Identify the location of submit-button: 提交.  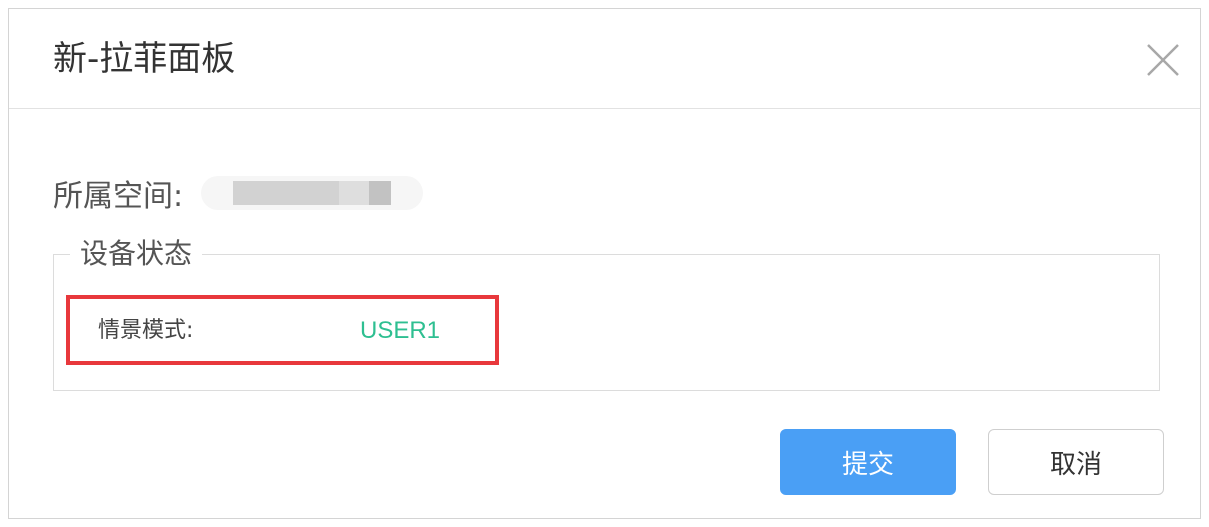
(868, 462).